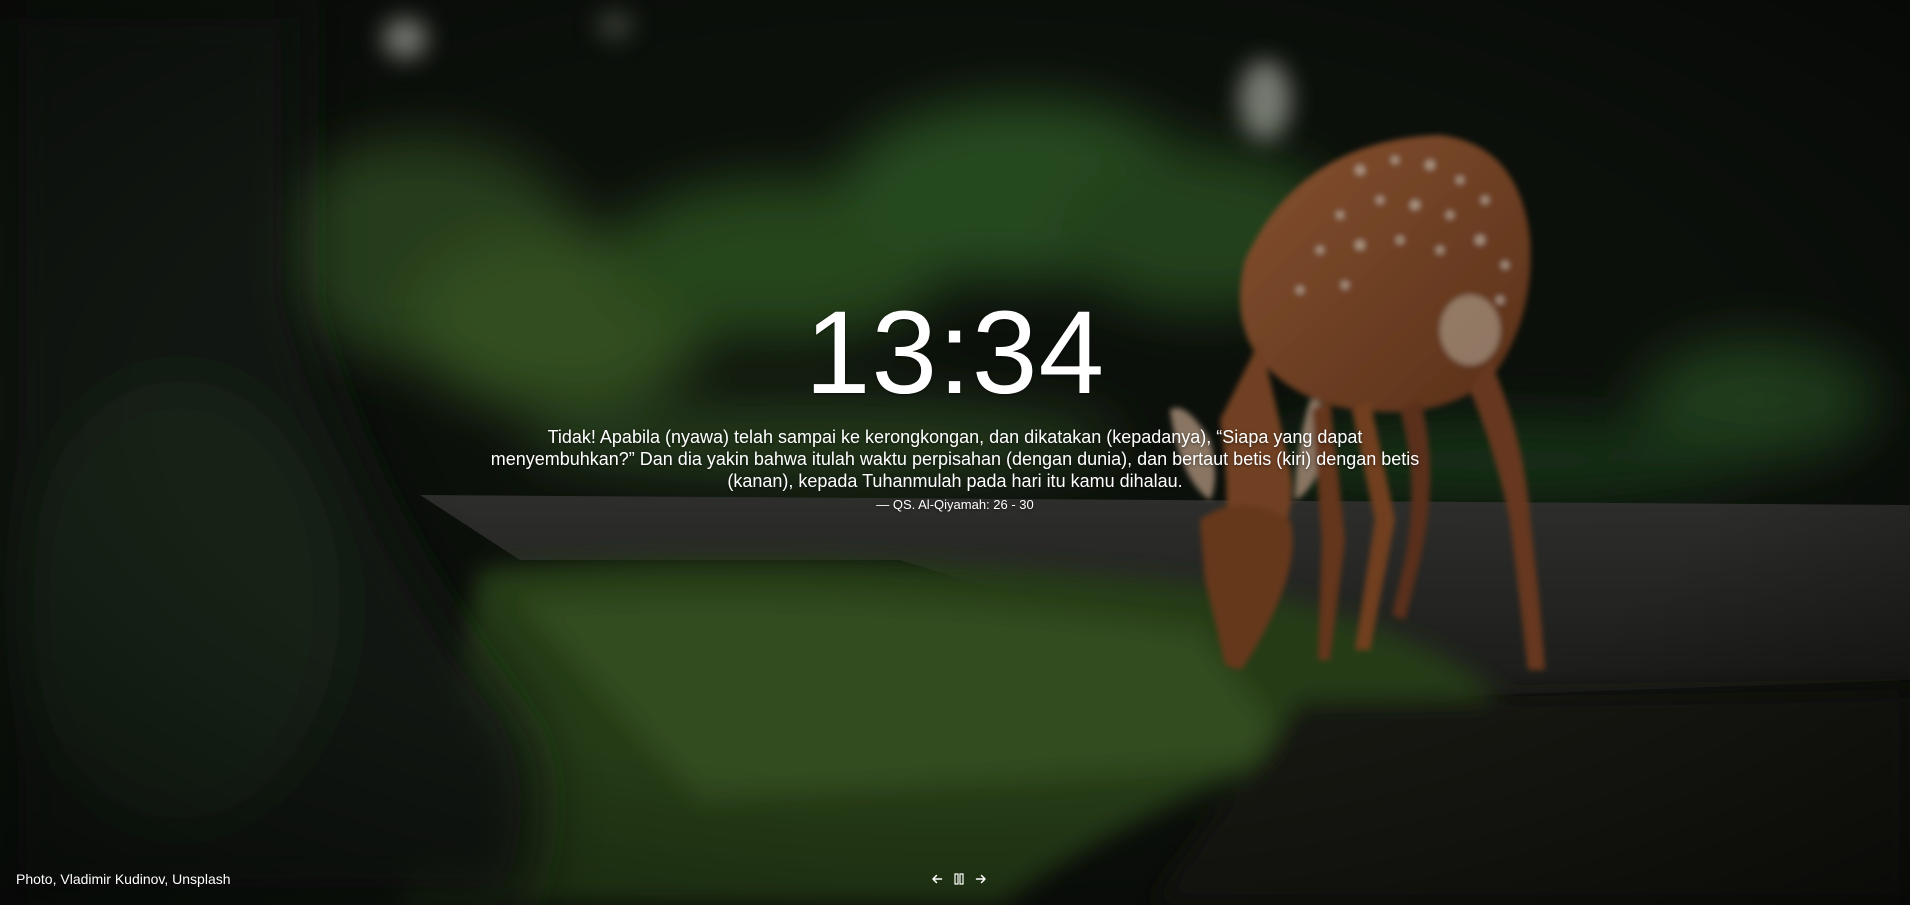 The width and height of the screenshot is (1910, 905). I want to click on quote-source: — QS. Al-Qiyamah: 26 - 30, so click(955, 504).